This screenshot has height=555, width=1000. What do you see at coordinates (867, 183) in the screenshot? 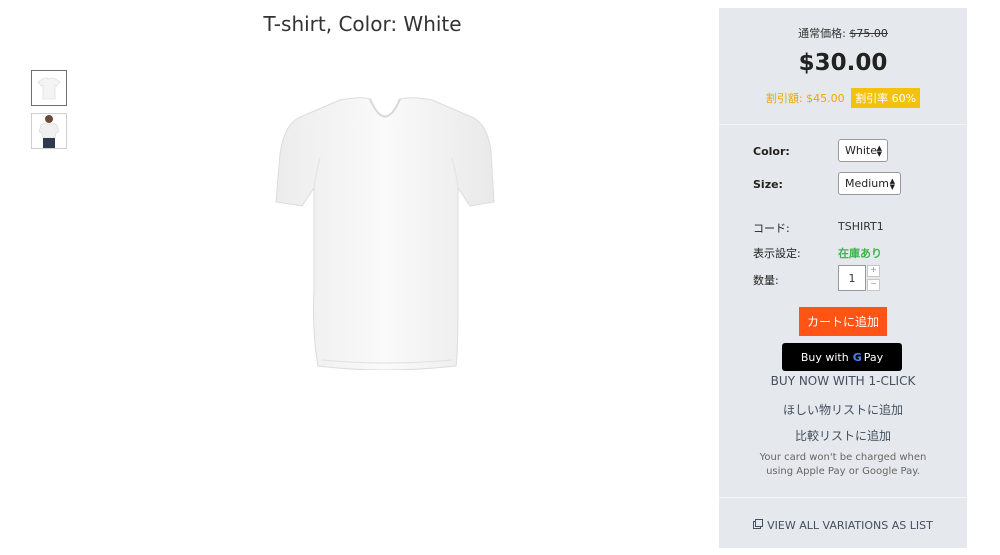
I see `size-select-value: Medium` at bounding box center [867, 183].